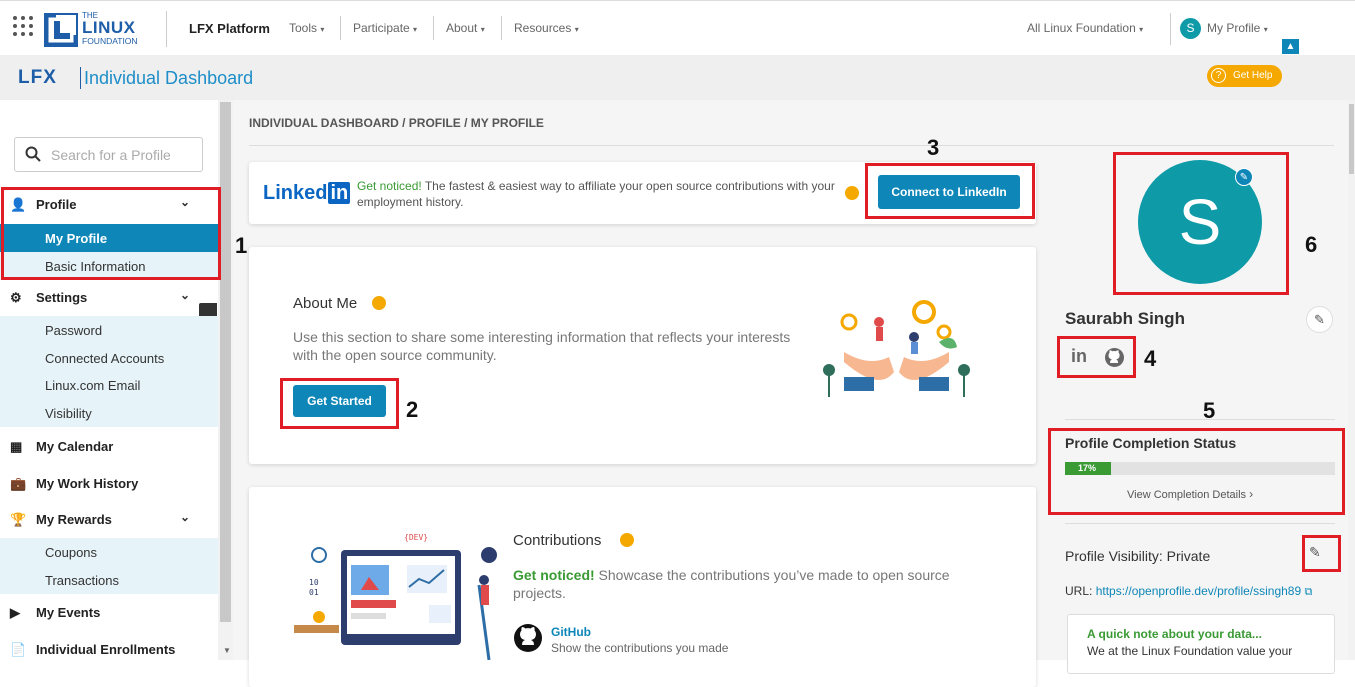 The height and width of the screenshot is (687, 1355). Describe the element at coordinates (109, 298) in the screenshot. I see `sidebar-item-settings: ⚙ Settings ⌄` at that location.